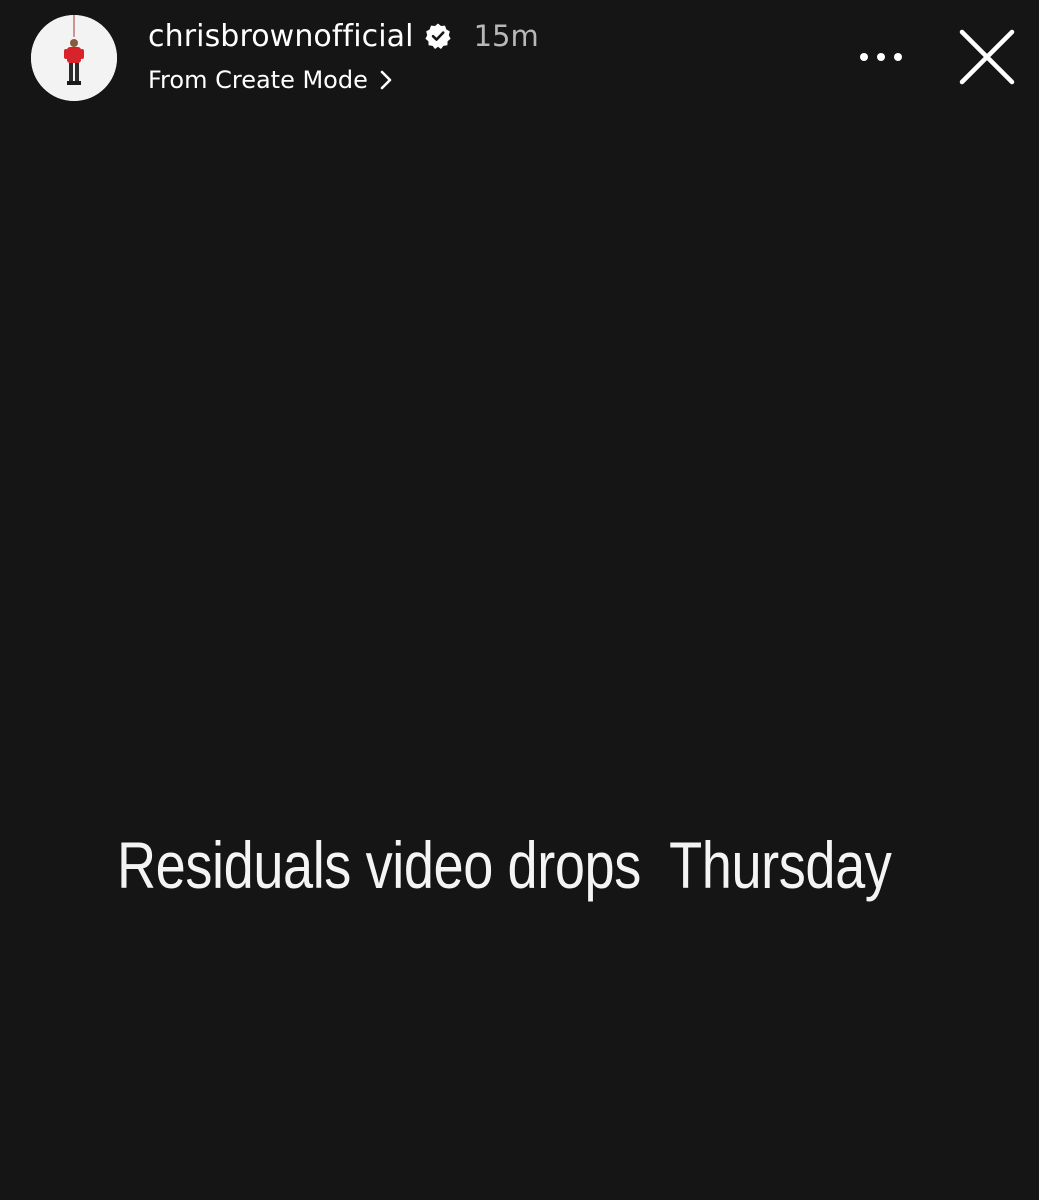 Image resolution: width=1039 pixels, height=1200 pixels. I want to click on story-caption: Residuals video drops Thursday, so click(519, 864).